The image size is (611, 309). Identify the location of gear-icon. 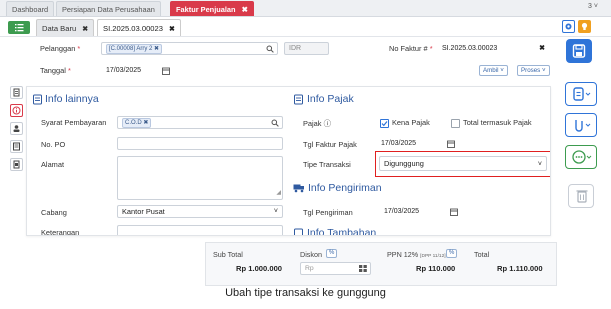
(568, 26).